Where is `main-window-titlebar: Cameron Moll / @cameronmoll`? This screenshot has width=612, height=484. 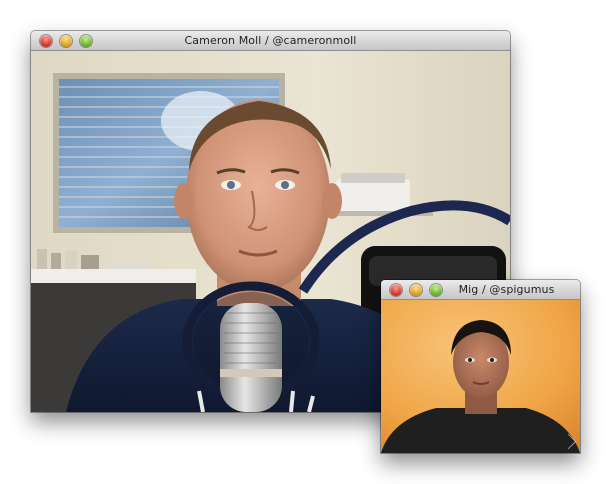 main-window-titlebar: Cameron Moll / @cameronmoll is located at coordinates (270, 41).